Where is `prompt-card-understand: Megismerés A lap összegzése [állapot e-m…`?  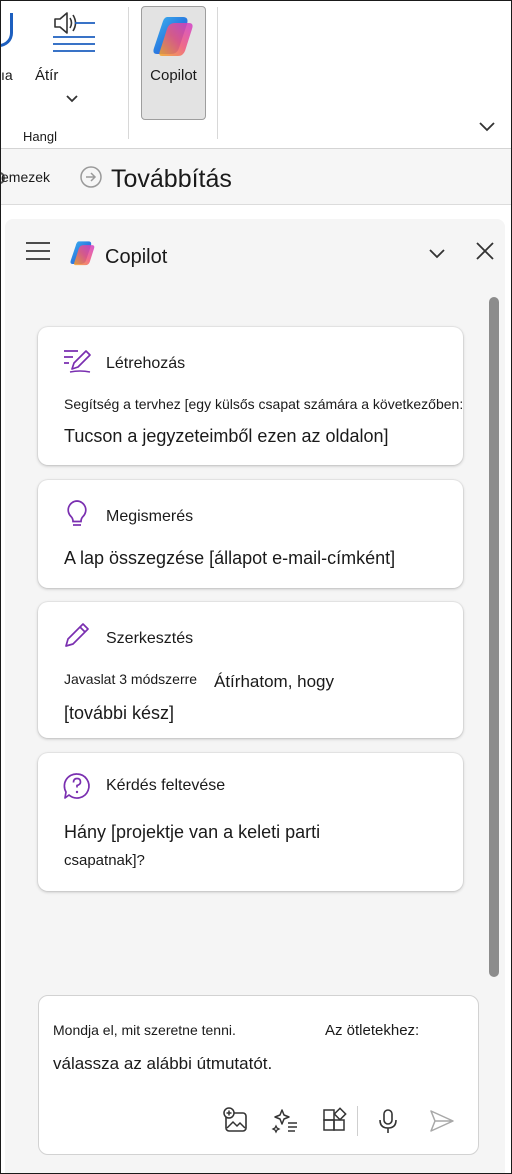
prompt-card-understand: Megismerés A lap összegzése [állapot e-m… is located at coordinates (250, 534).